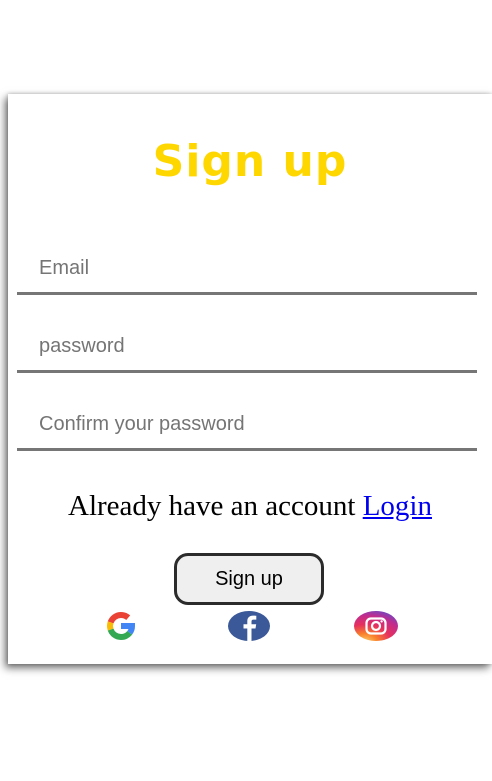  Describe the element at coordinates (247, 426) in the screenshot. I see `confirm-password-field` at that location.